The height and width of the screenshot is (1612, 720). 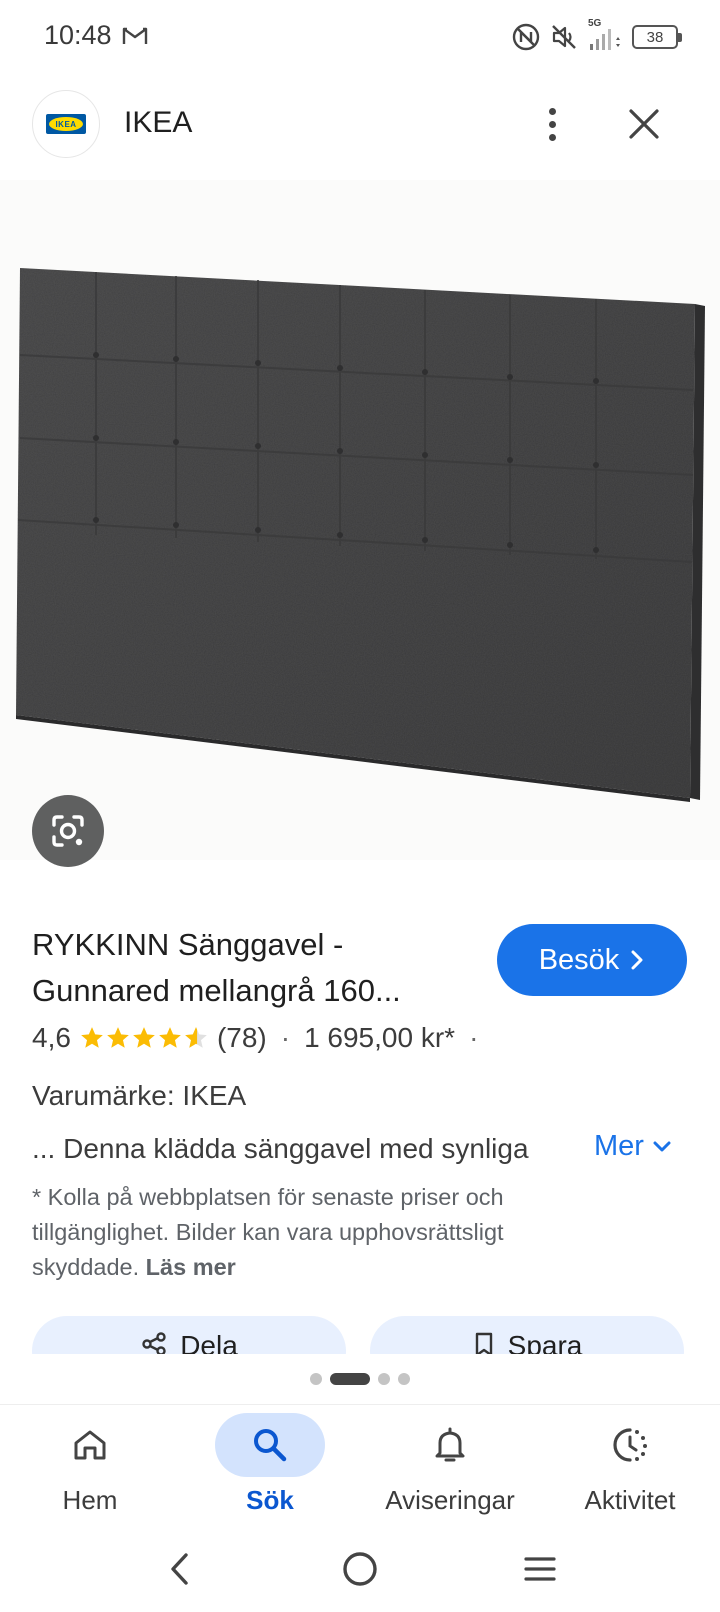 I want to click on brand-label: Varumärke: IKEA, so click(x=139, y=1095).